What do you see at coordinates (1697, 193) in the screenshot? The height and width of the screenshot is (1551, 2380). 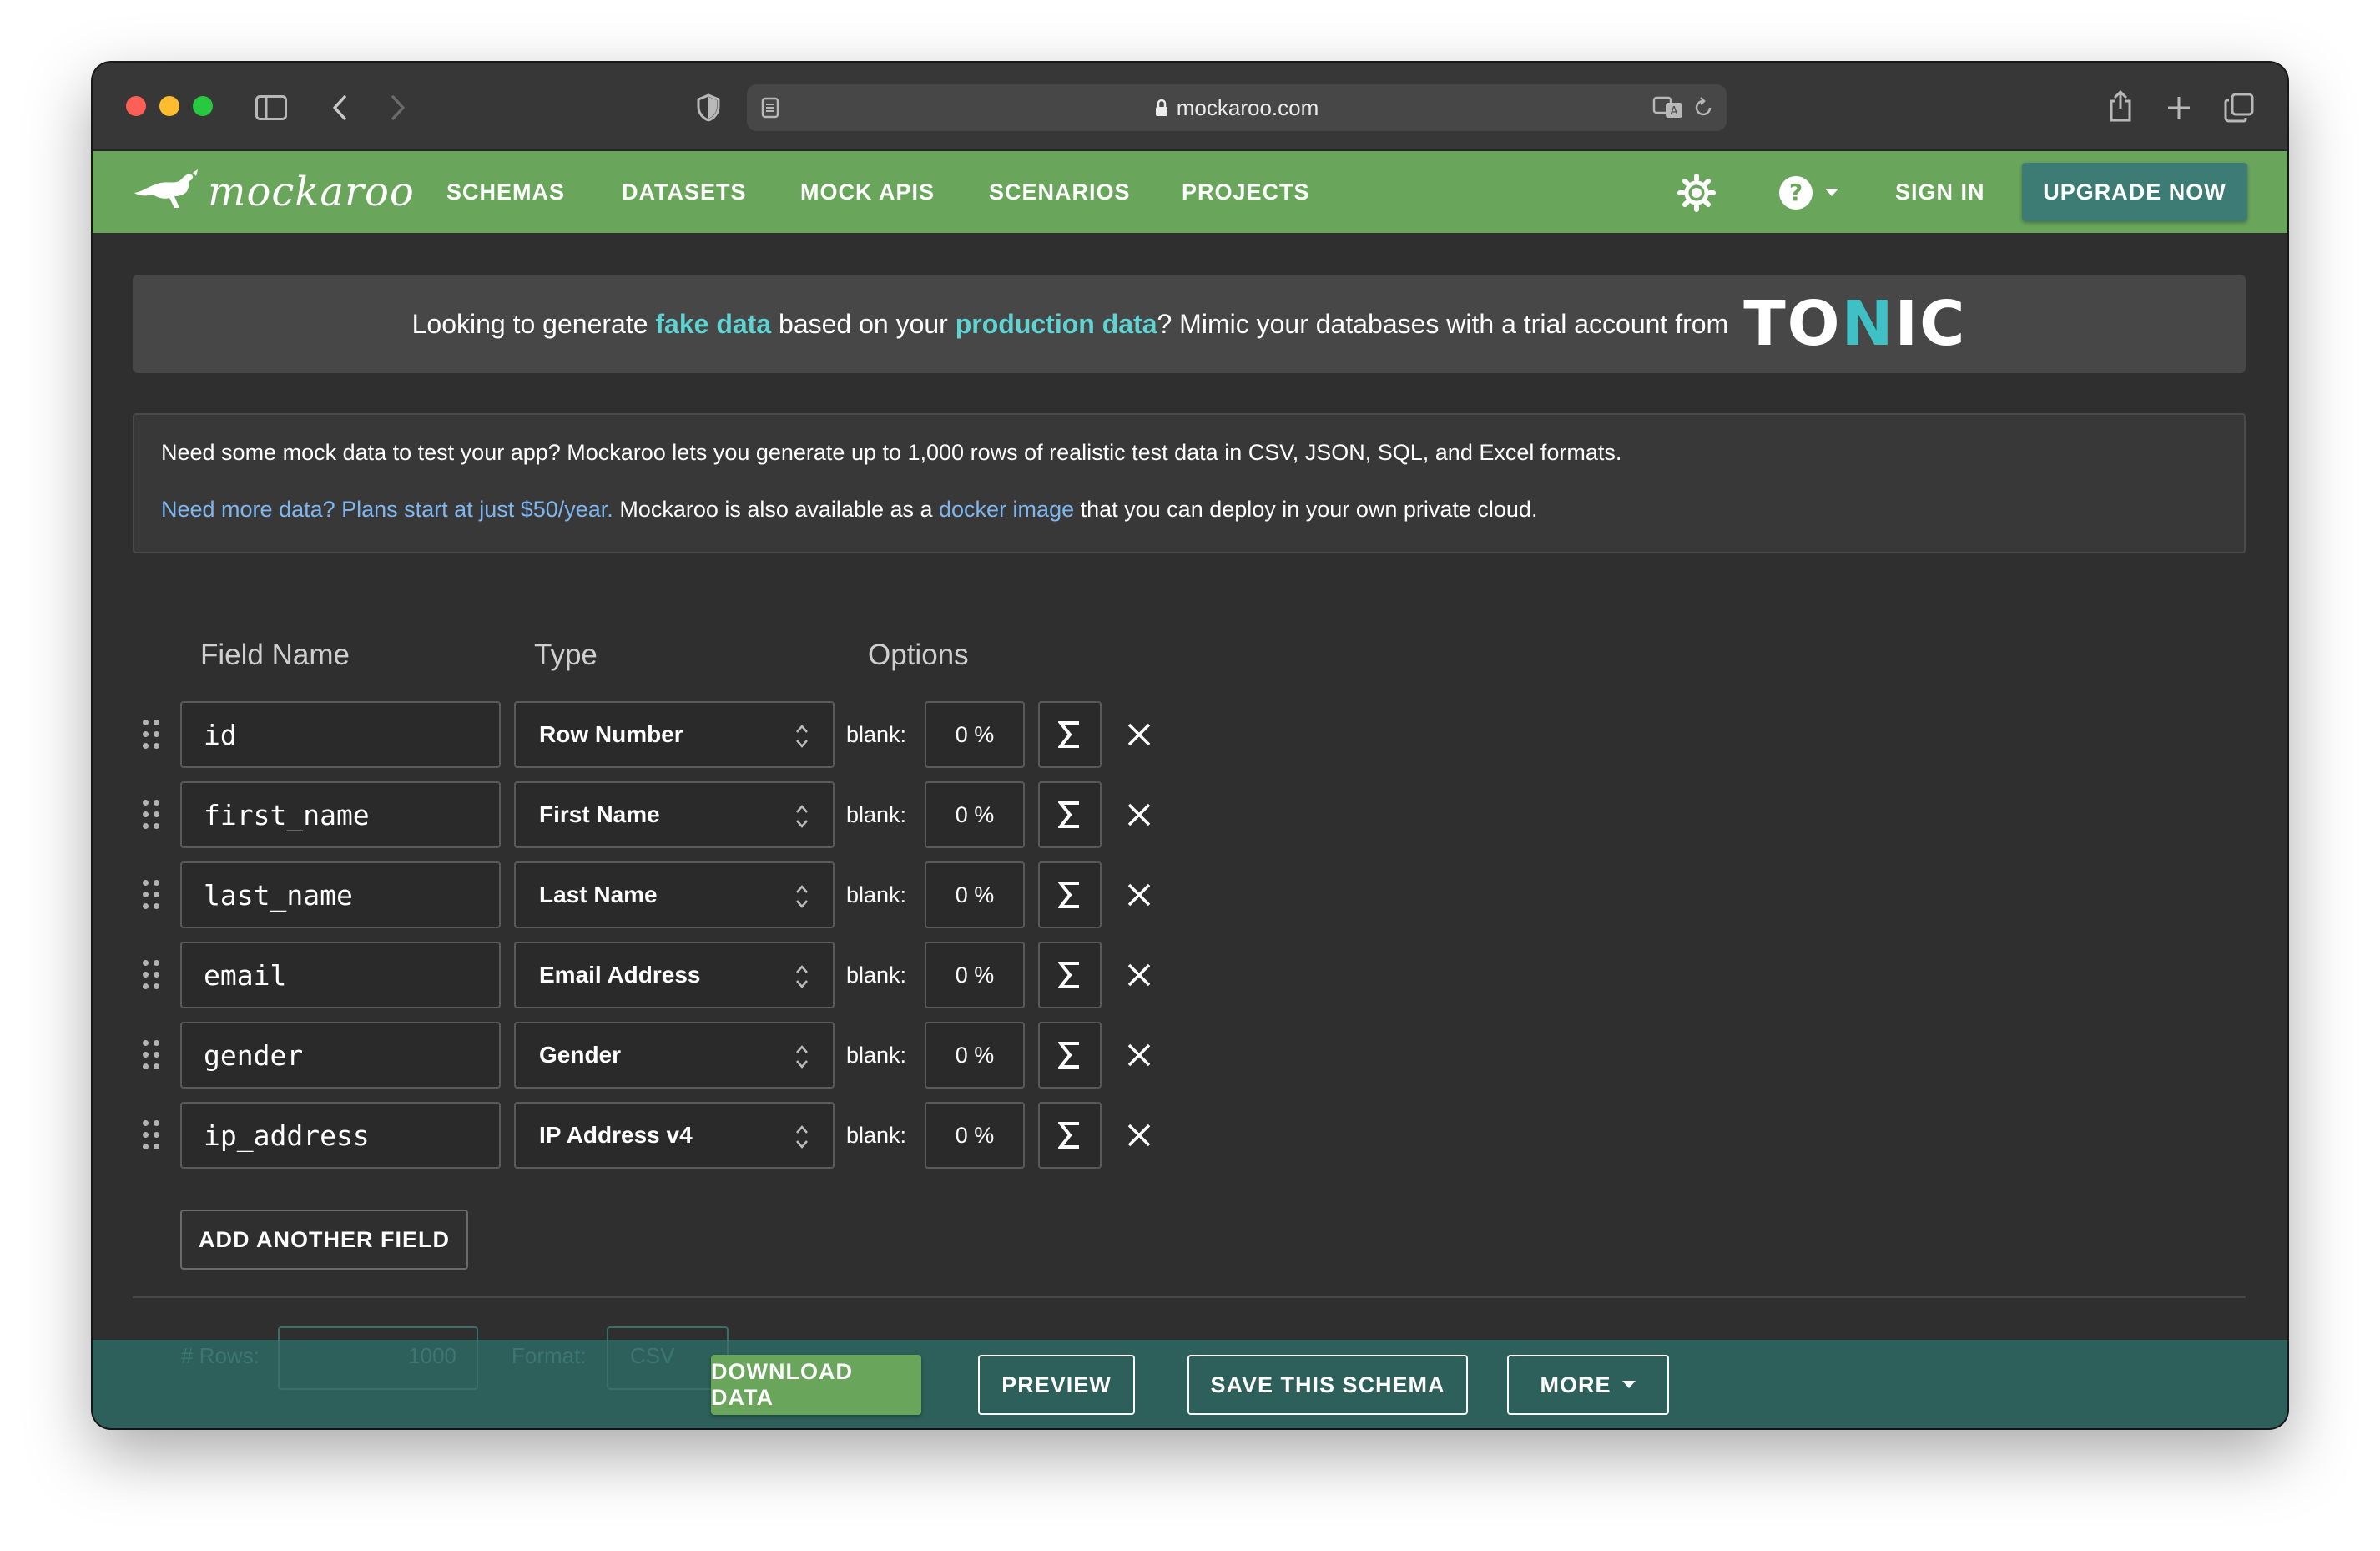 I see `theme-icon` at bounding box center [1697, 193].